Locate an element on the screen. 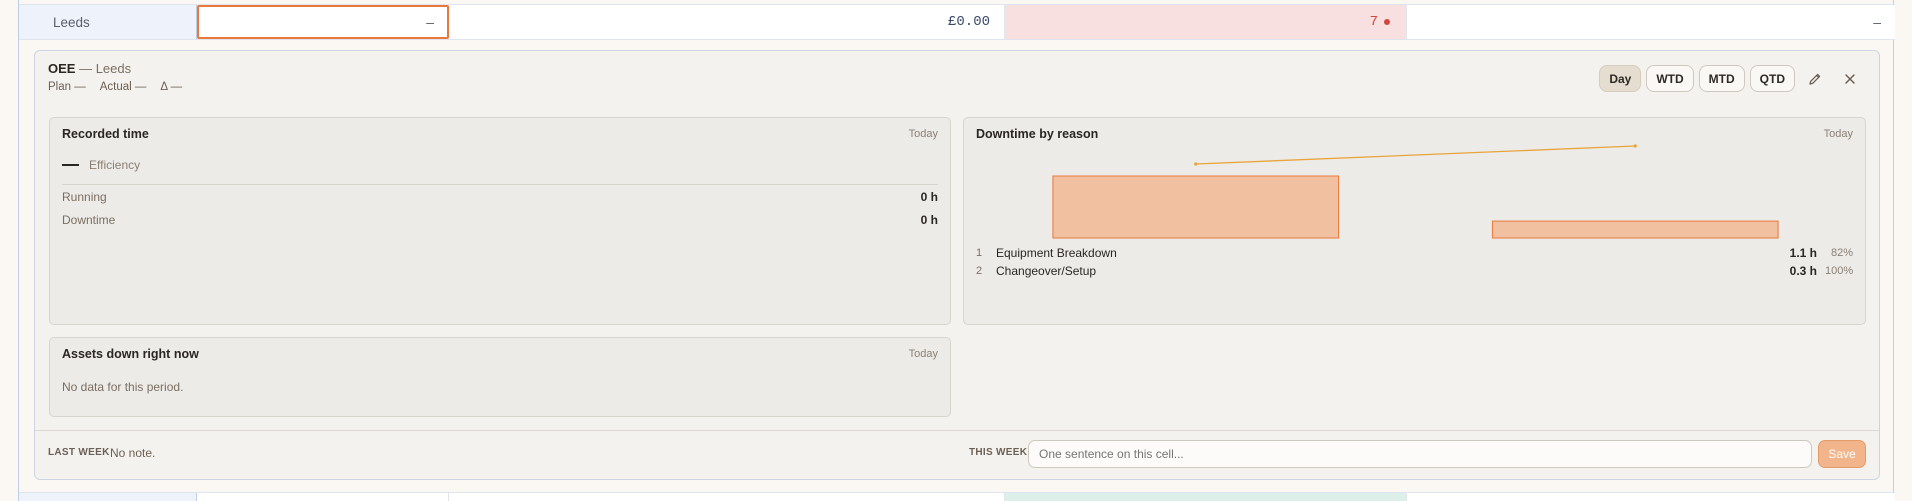 The image size is (1912, 501). meta-actual: Actual — is located at coordinates (123, 87).